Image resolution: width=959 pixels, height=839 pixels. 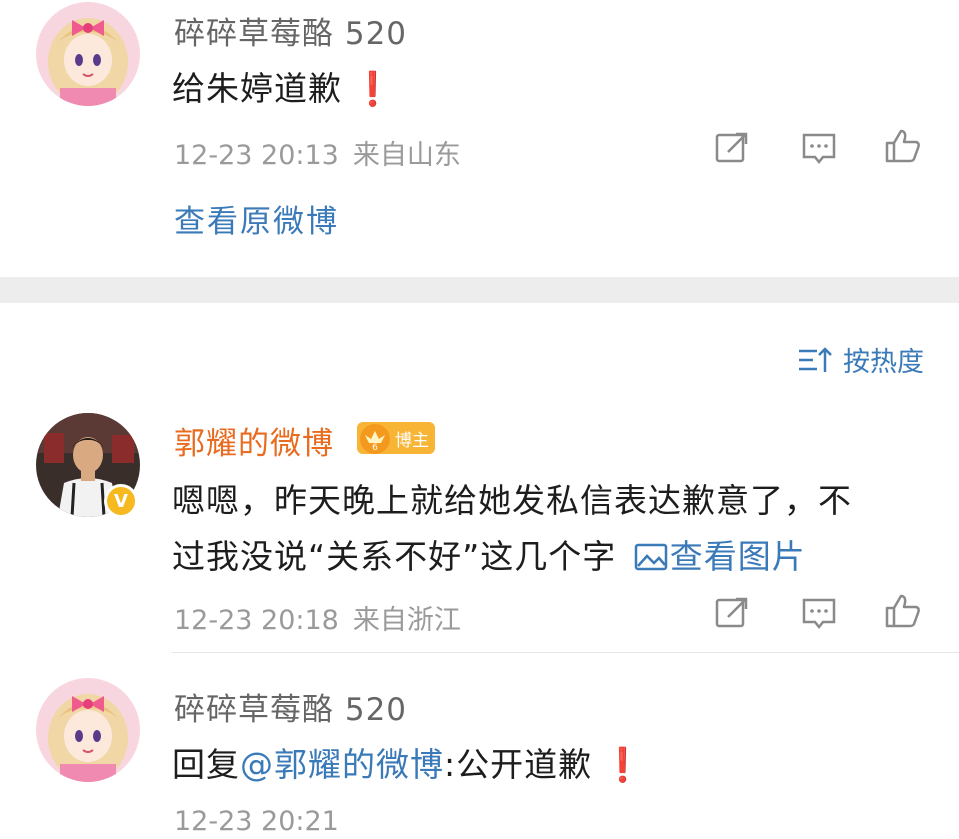 What do you see at coordinates (479, 290) in the screenshot?
I see `section-divider` at bounding box center [479, 290].